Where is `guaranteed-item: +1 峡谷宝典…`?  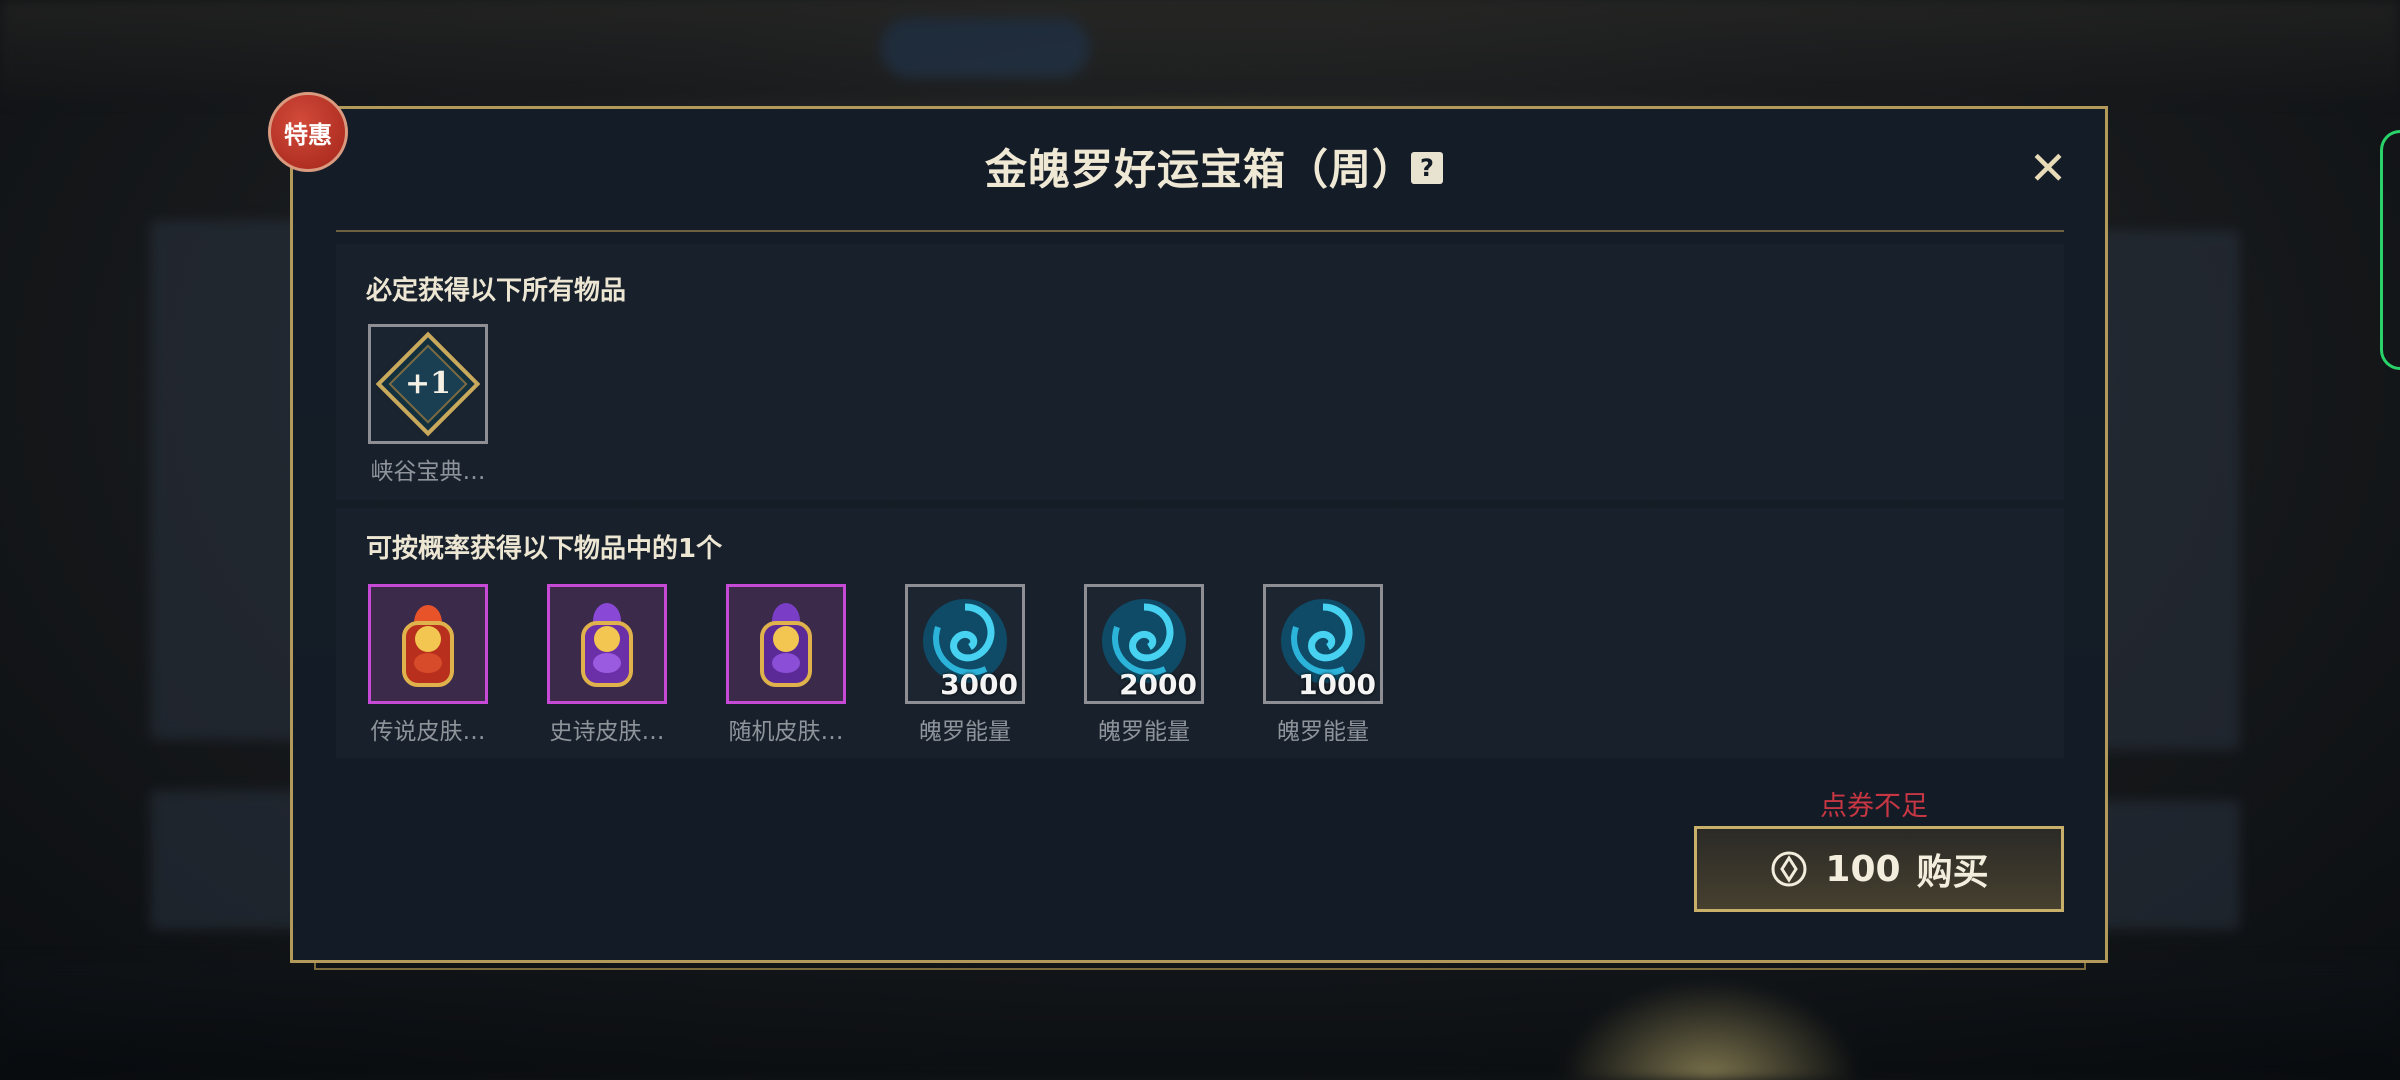
guaranteed-item: +1 峡谷宝典… is located at coordinates (428, 405).